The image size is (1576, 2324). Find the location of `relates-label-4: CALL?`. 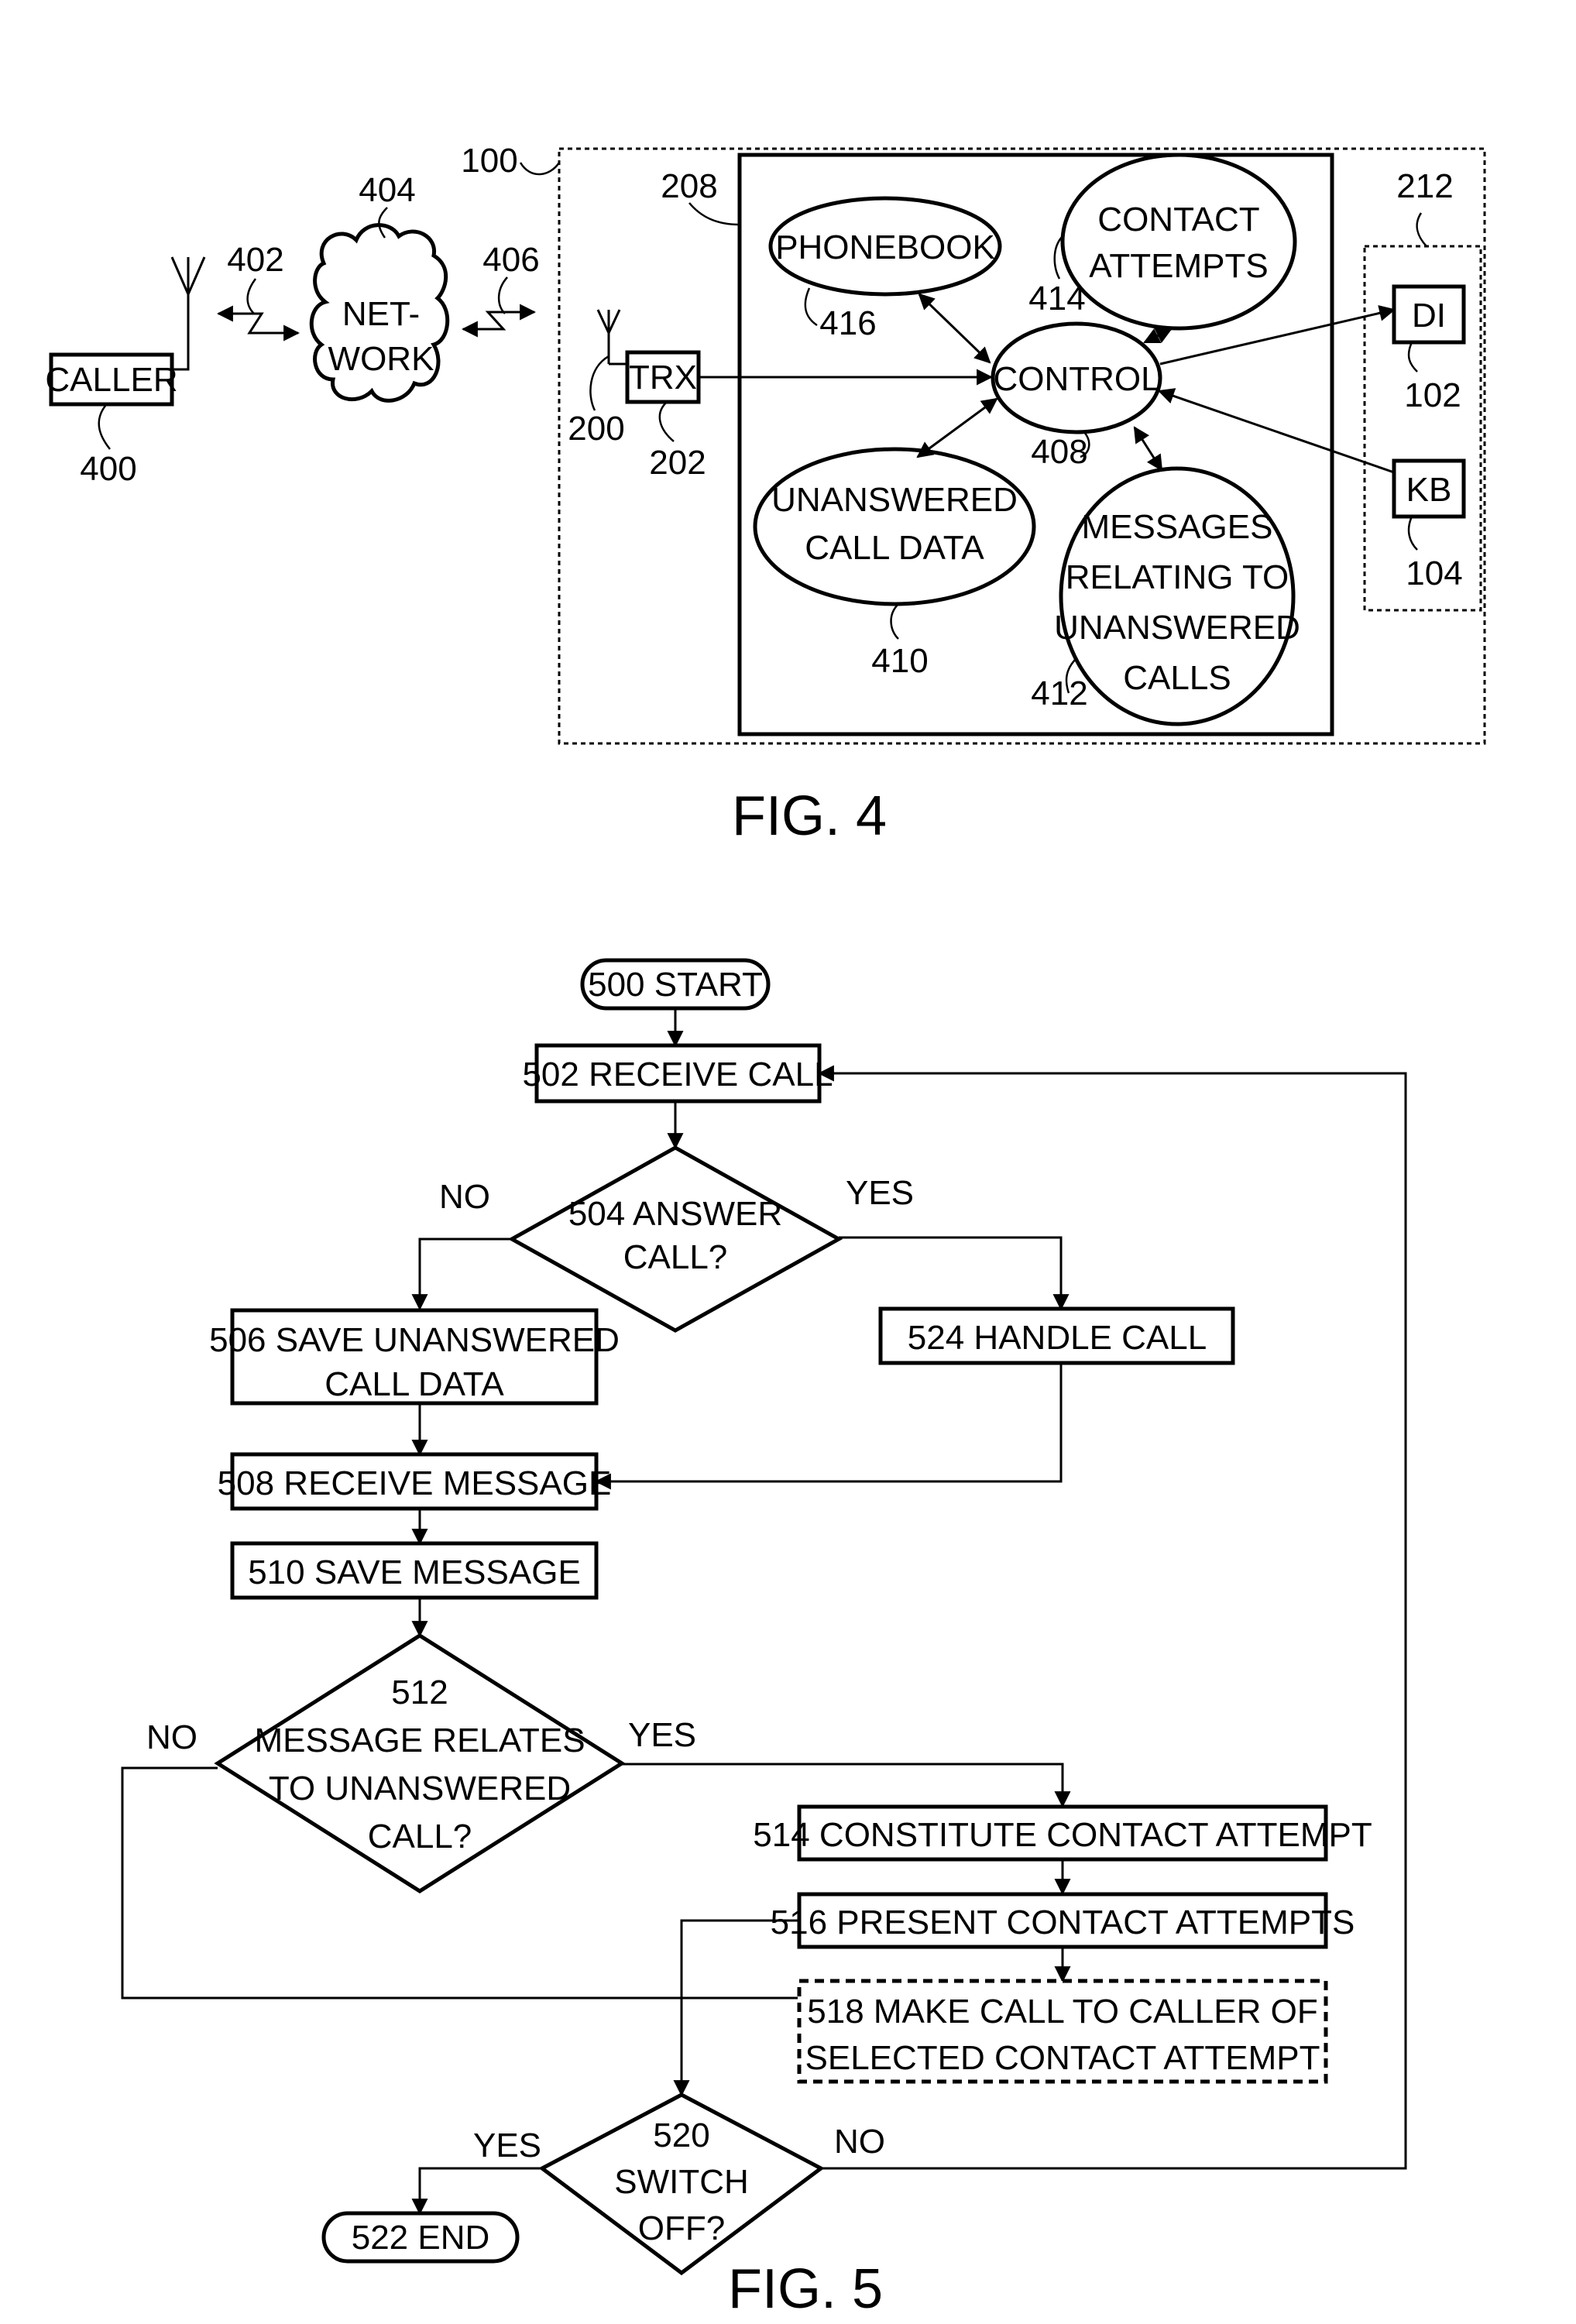

relates-label-4: CALL? is located at coordinates (420, 1836).